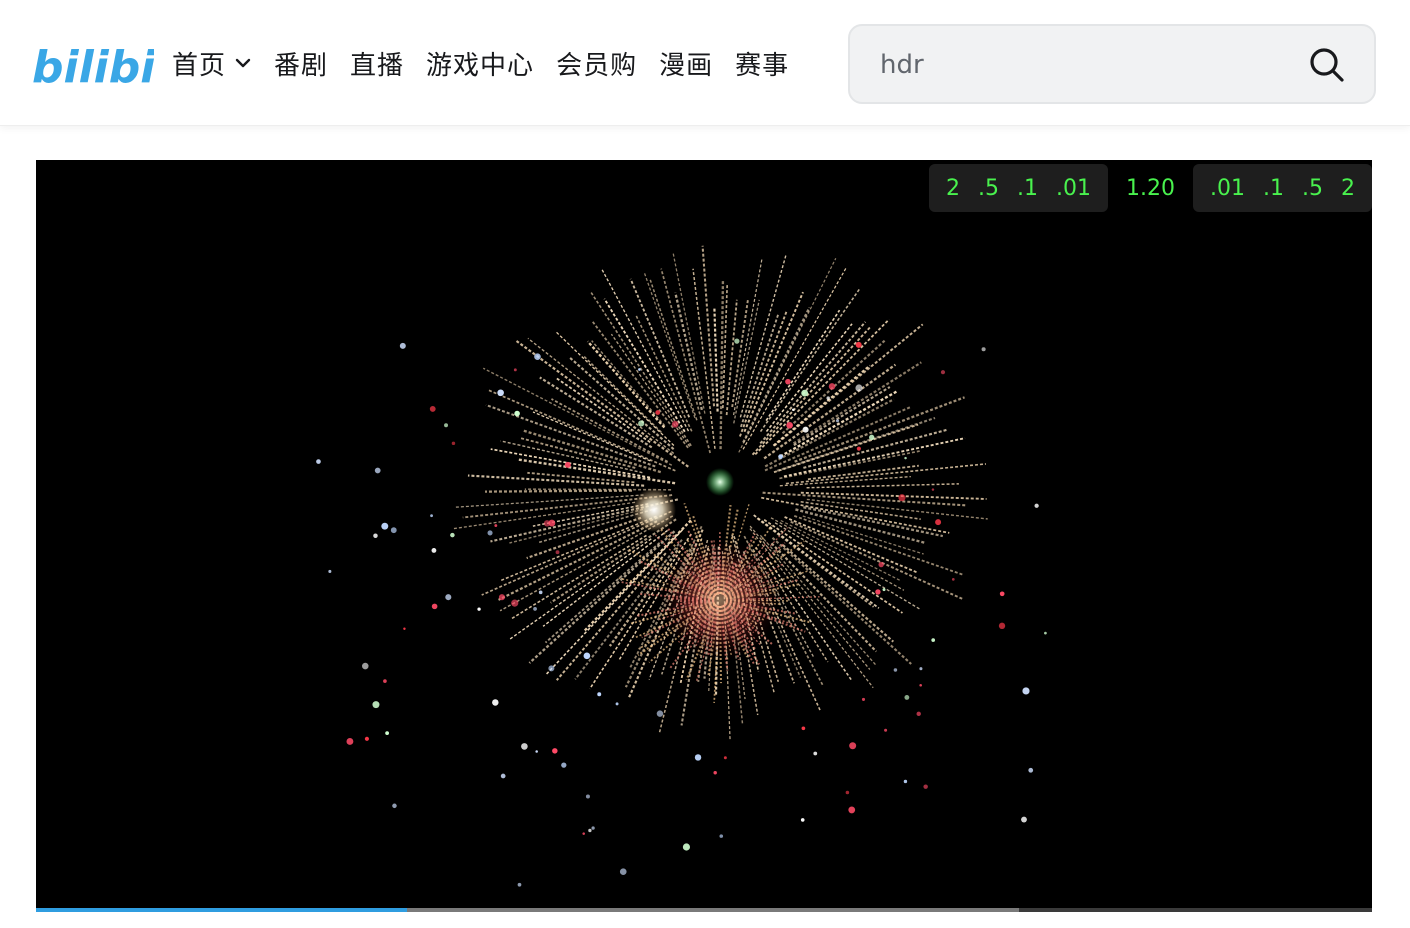  I want to click on nav-item-live: 直播, so click(377, 63).